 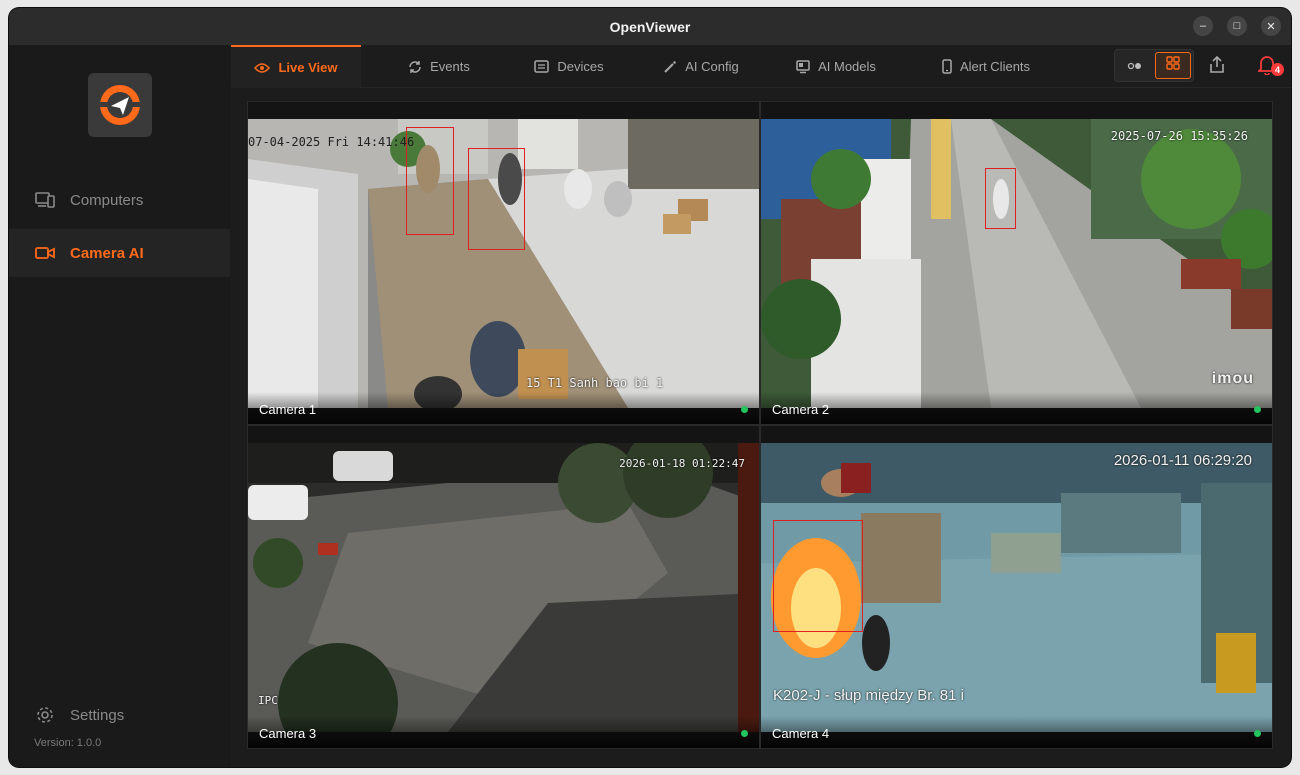 I want to click on tab-label: Events, so click(x=450, y=66).